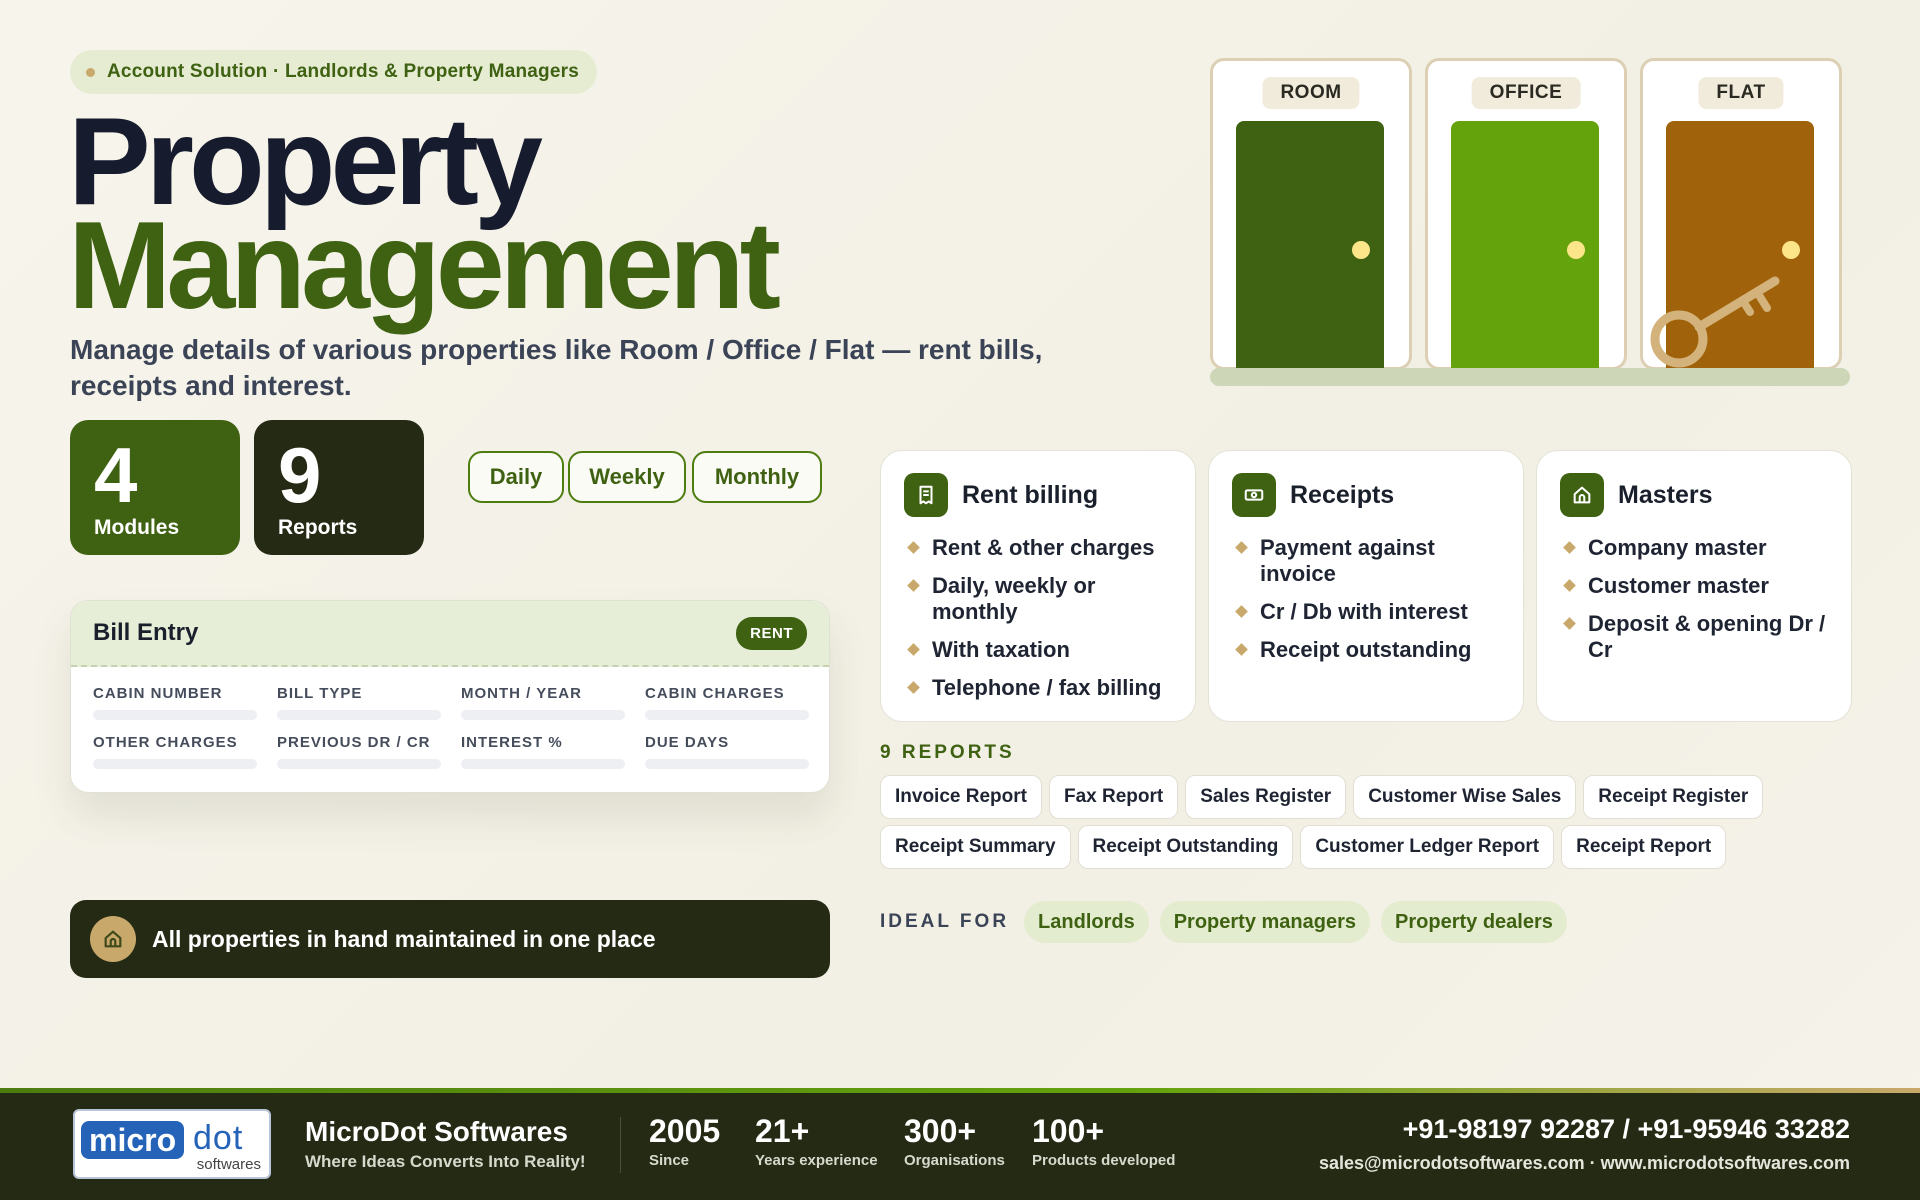 The image size is (1920, 1200). Describe the element at coordinates (133, 1140) in the screenshot. I see `logo-micro: micro` at that location.